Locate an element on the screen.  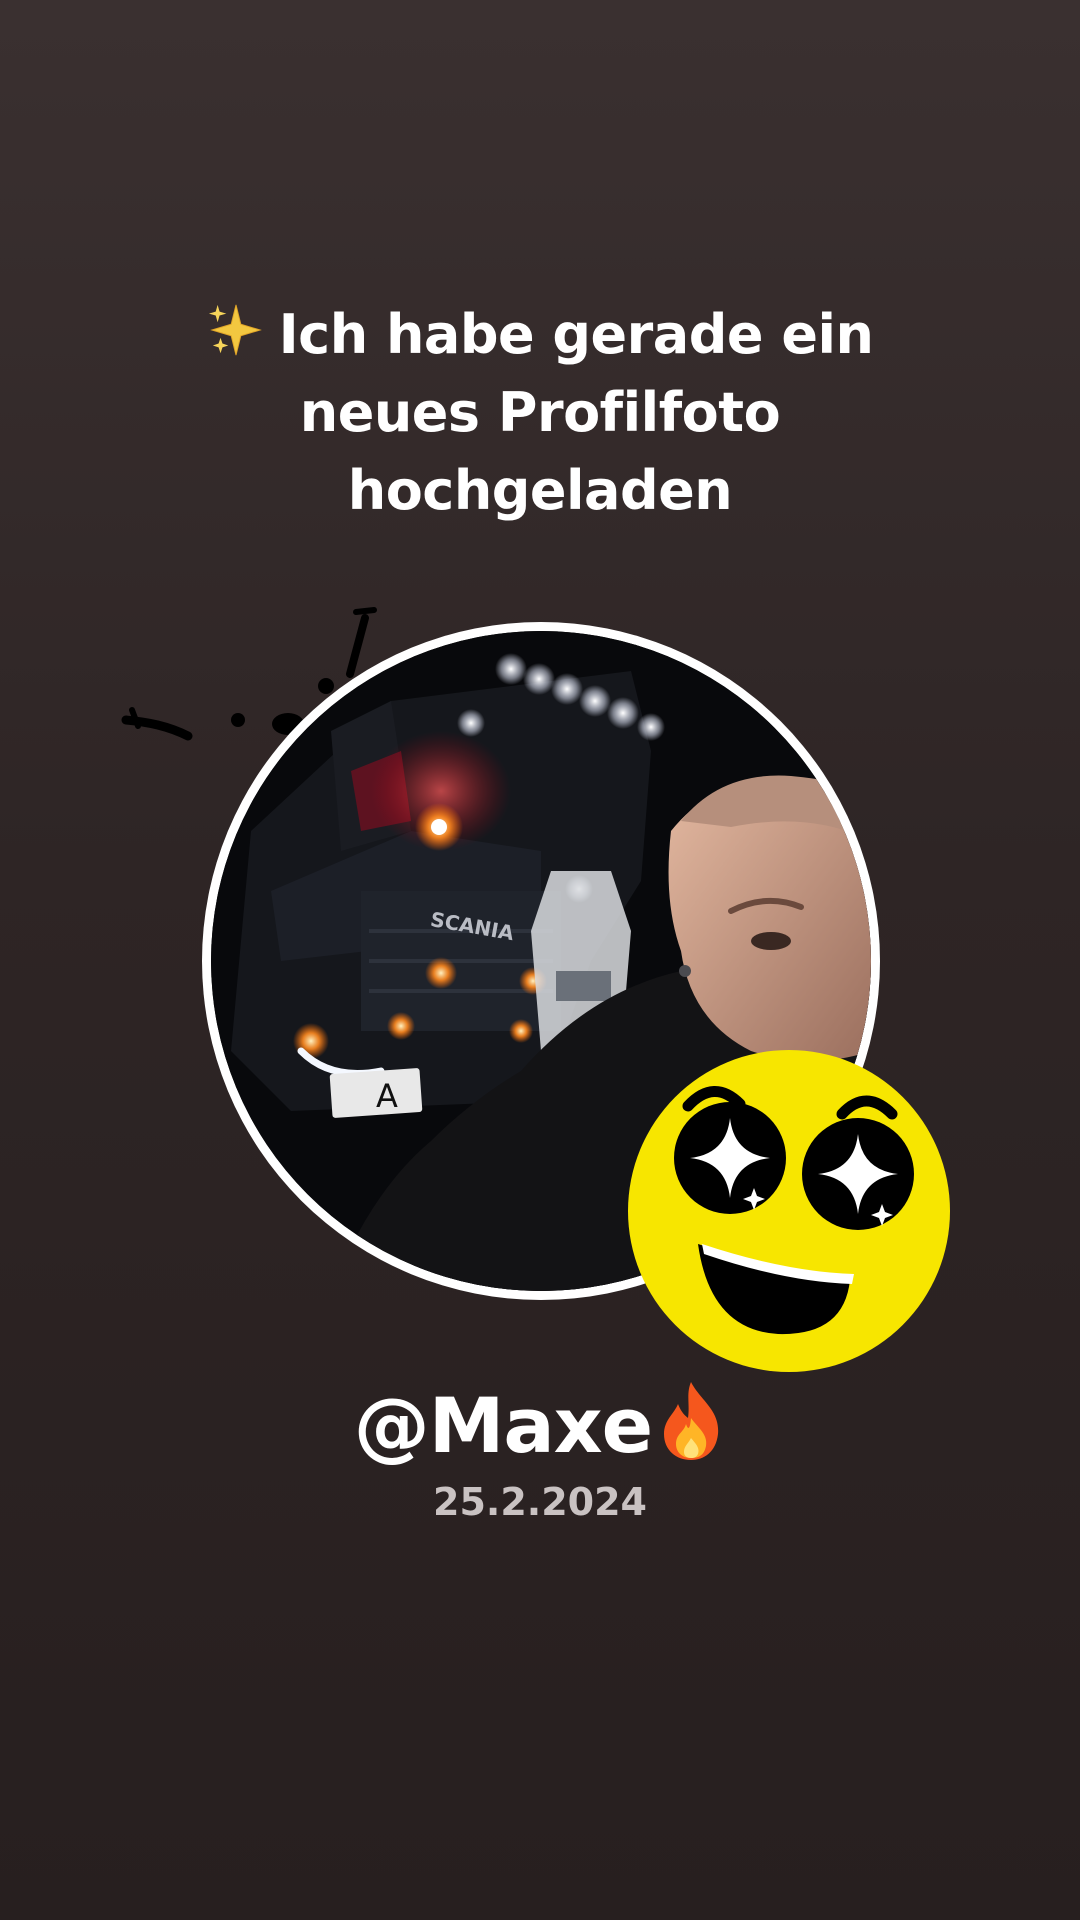
headline-line-2: neues Profilfoto is located at coordinates (540, 412).